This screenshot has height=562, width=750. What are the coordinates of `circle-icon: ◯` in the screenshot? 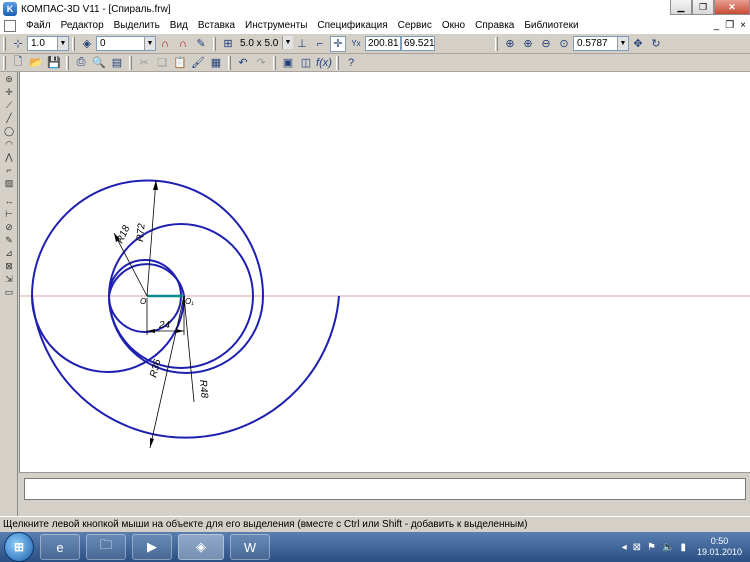 It's located at (9, 131).